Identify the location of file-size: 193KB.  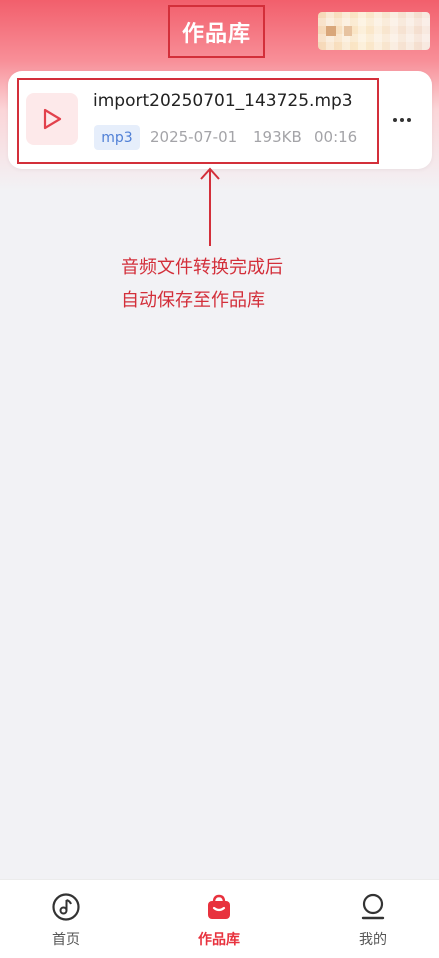
(277, 137).